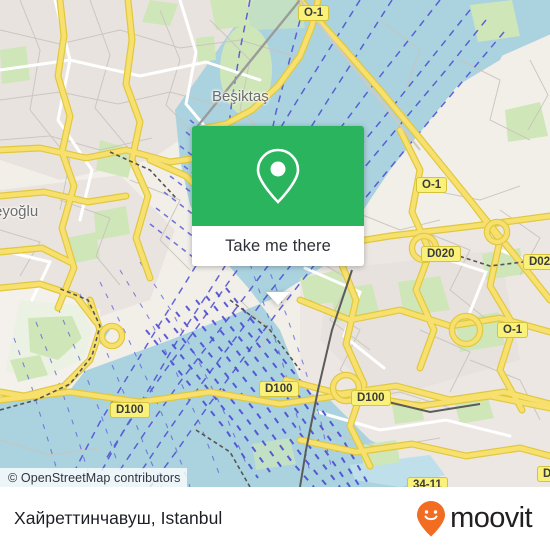 Image resolution: width=550 pixels, height=550 pixels. What do you see at coordinates (427, 482) in the screenshot?
I see `road-shield-34-11: 34-11` at bounding box center [427, 482].